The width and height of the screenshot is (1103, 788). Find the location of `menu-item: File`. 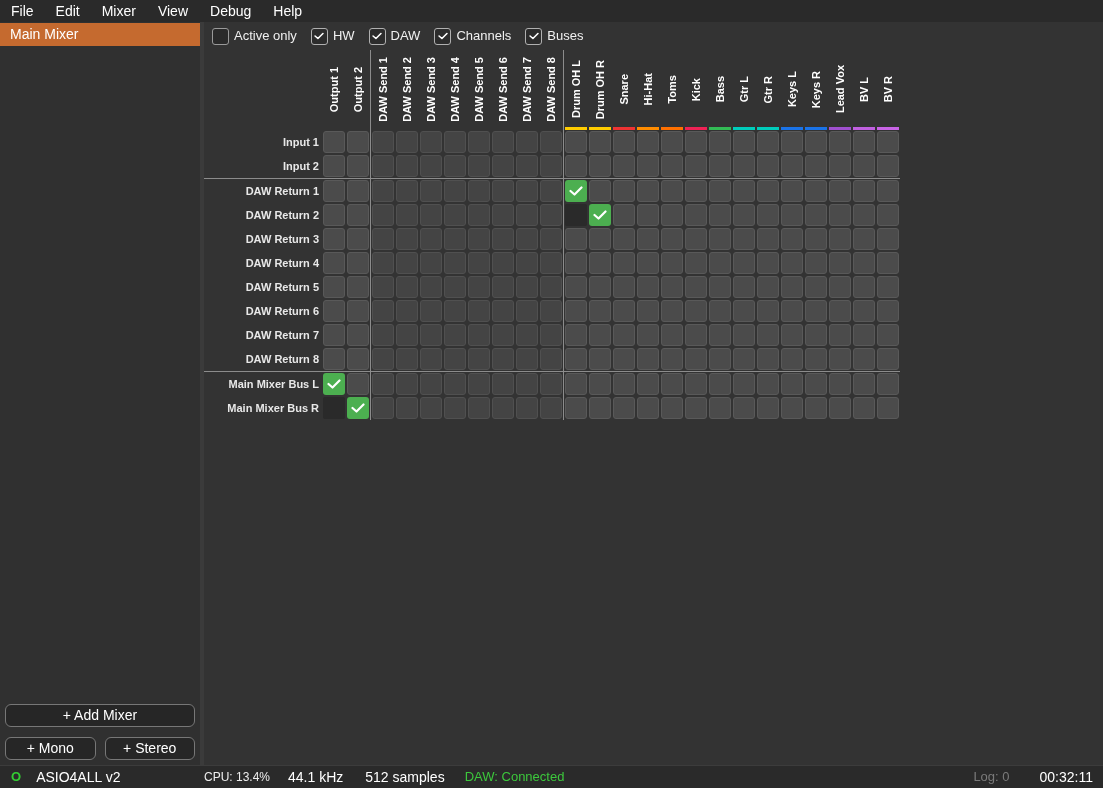

menu-item: File is located at coordinates (22, 11).